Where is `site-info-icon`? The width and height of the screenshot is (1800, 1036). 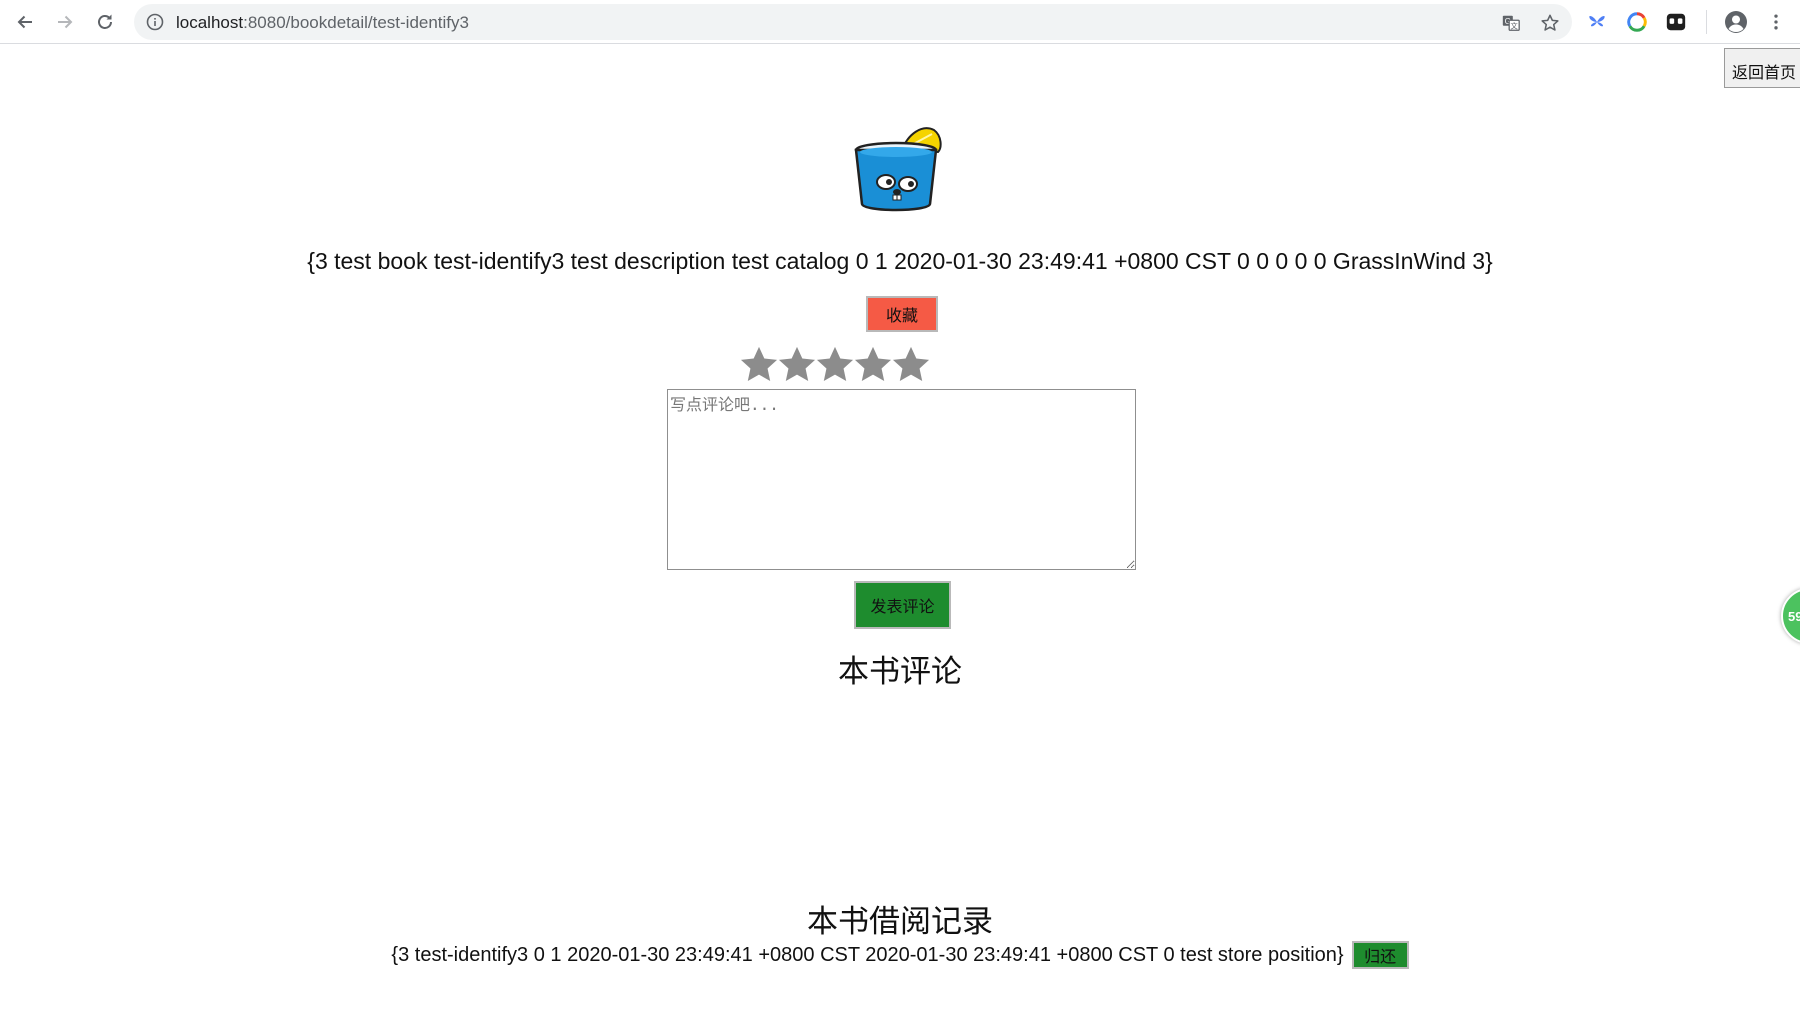 site-info-icon is located at coordinates (155, 22).